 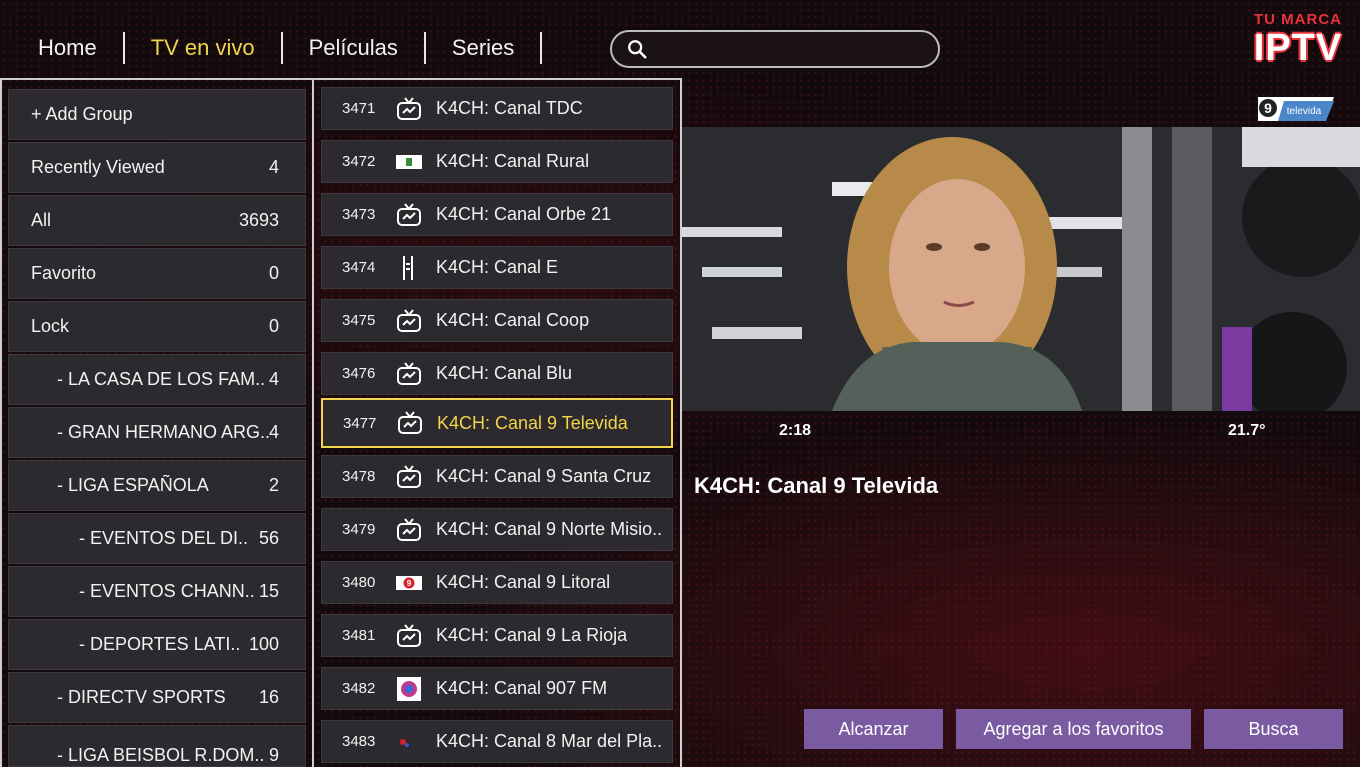 What do you see at coordinates (353, 48) in the screenshot?
I see `nav-peliculas: Películas` at bounding box center [353, 48].